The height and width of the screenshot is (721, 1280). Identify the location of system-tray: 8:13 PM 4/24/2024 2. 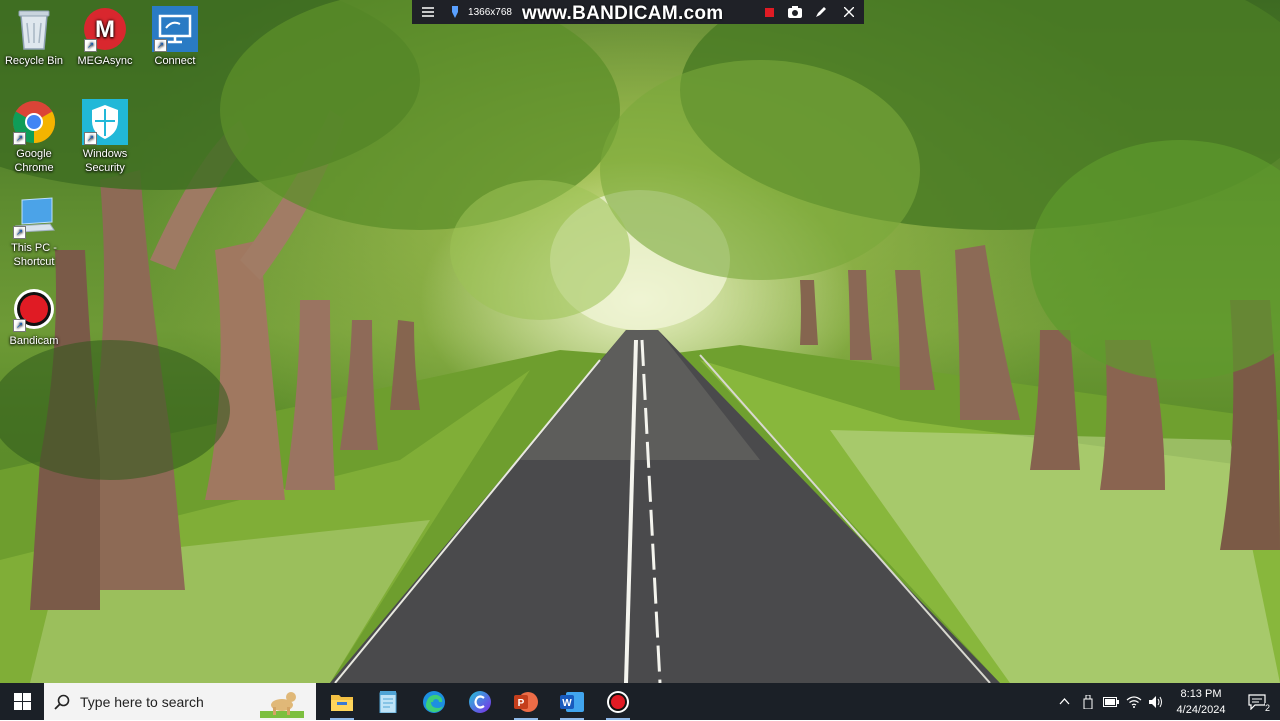
(1166, 701).